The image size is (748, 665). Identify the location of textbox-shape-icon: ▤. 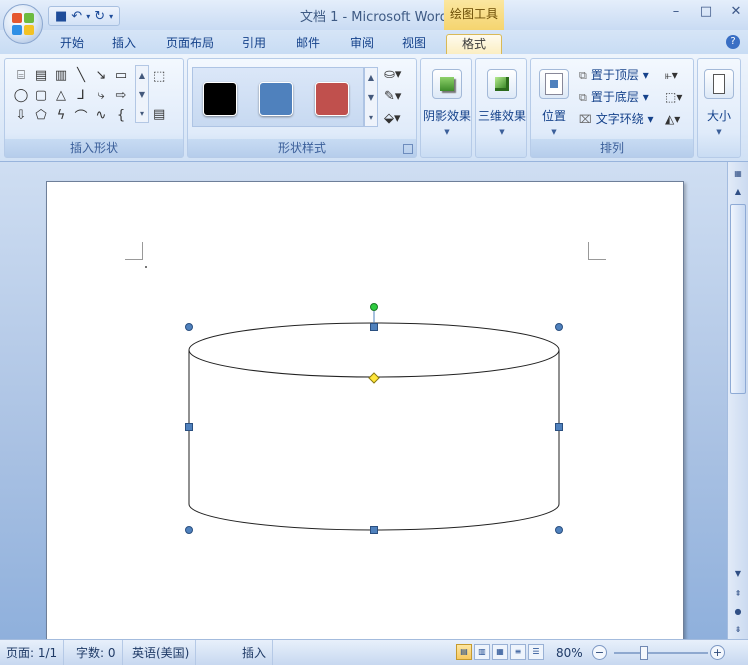
(41, 75).